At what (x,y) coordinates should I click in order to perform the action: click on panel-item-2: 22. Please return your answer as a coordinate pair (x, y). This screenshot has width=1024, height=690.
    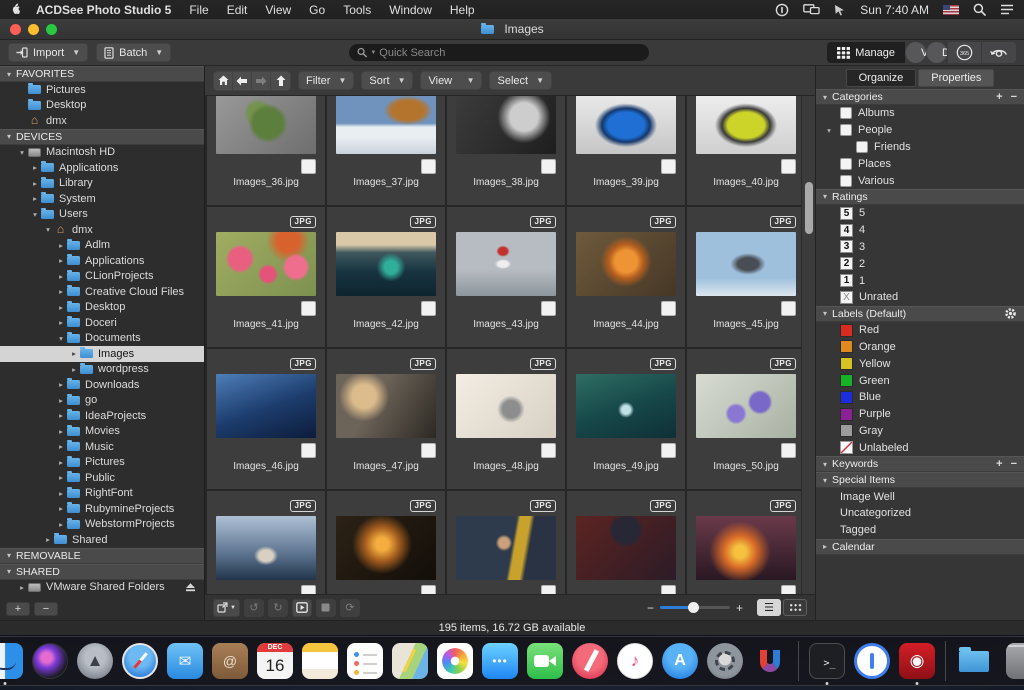
    Looking at the image, I should click on (920, 263).